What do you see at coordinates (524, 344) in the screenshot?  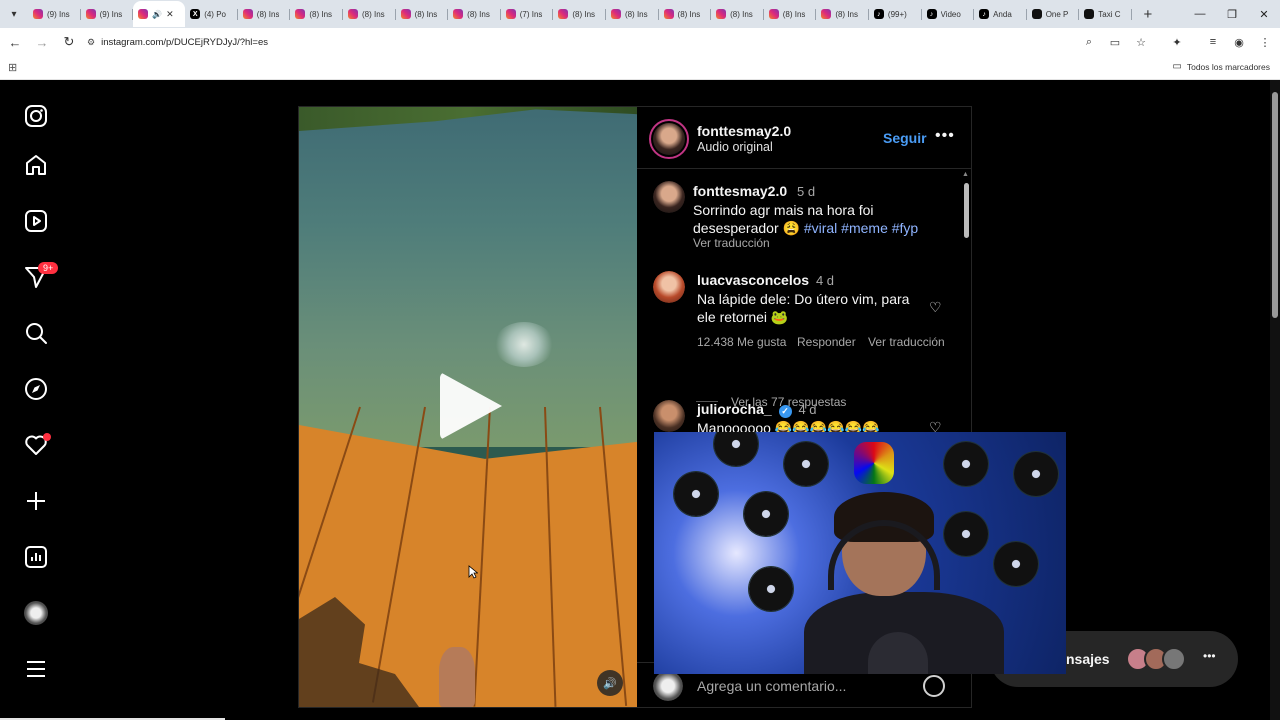 I see `video-splash` at bounding box center [524, 344].